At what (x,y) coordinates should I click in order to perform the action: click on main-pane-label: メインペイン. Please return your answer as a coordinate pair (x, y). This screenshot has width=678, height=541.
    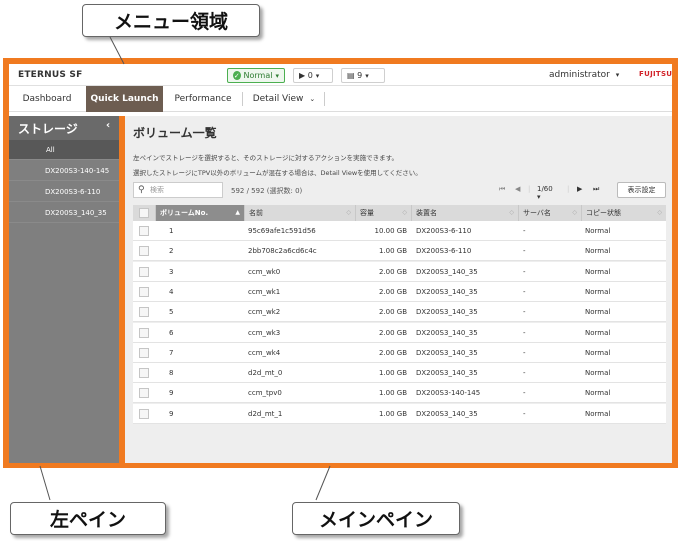
    Looking at the image, I should click on (375, 520).